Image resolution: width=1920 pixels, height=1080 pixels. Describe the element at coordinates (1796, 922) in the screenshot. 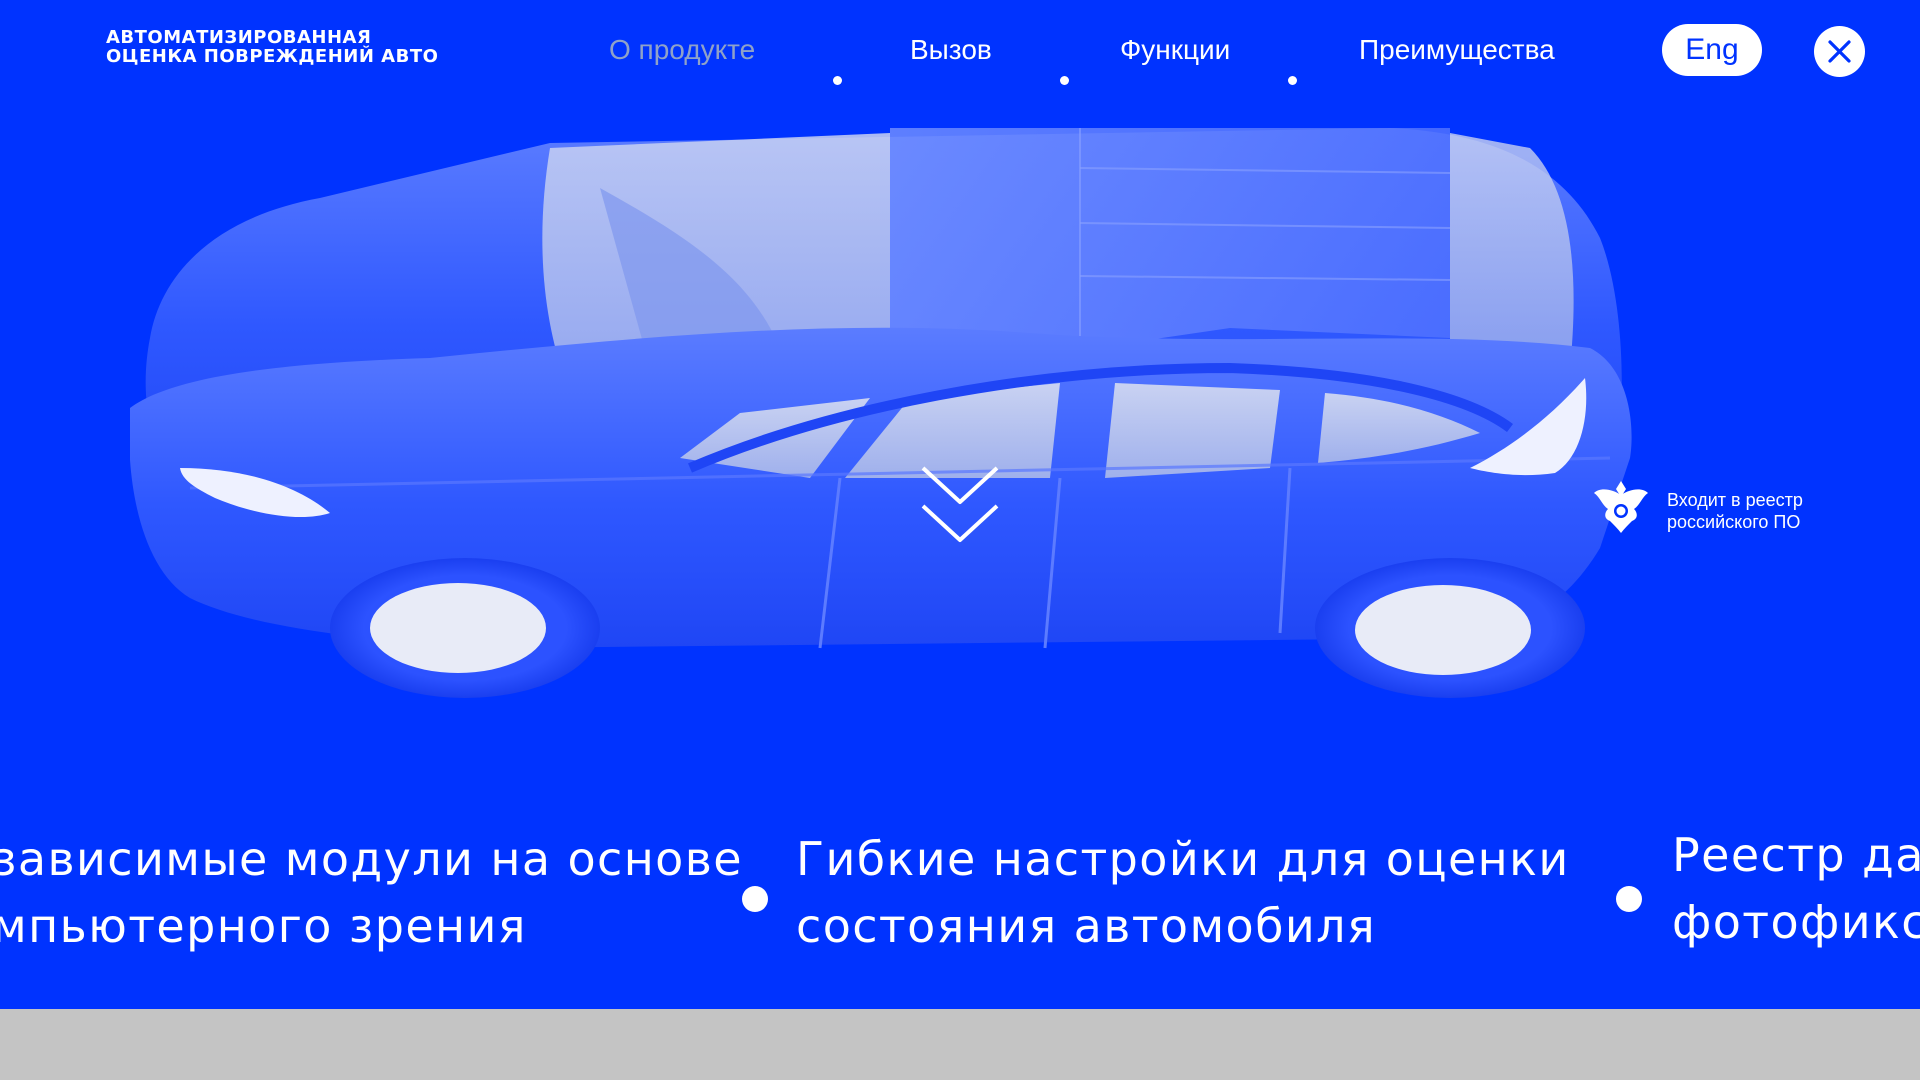

I see `feature-line-2: фотофикса` at that location.